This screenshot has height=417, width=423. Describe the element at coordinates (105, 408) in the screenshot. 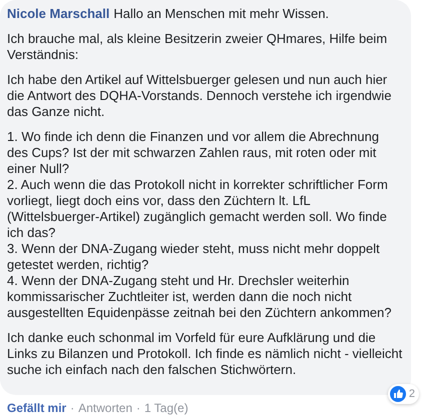

I see `reply-link: Antworten` at that location.